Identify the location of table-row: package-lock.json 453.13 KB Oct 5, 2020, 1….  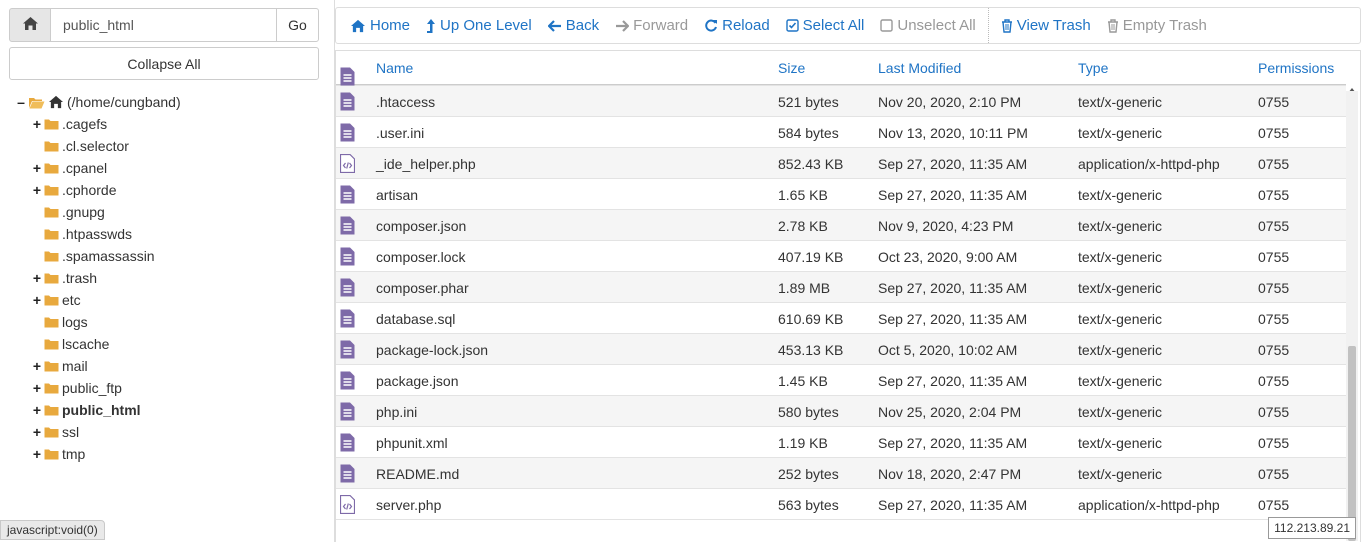
(841, 349).